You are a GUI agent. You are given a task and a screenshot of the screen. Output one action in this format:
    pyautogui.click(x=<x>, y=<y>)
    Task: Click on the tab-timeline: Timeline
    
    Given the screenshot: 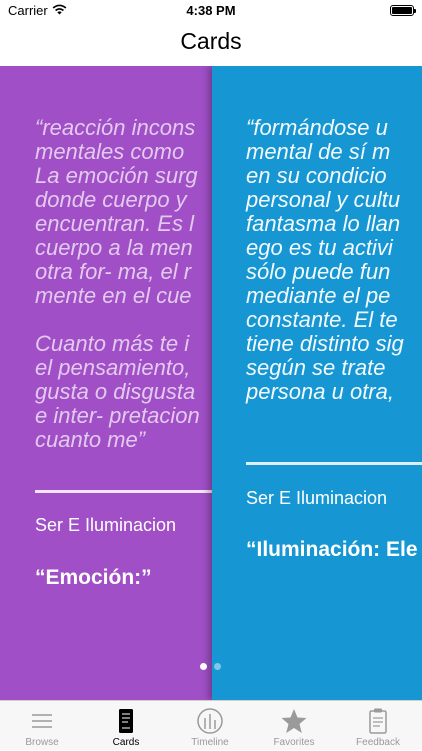 What is the action you would take?
    pyautogui.click(x=210, y=726)
    